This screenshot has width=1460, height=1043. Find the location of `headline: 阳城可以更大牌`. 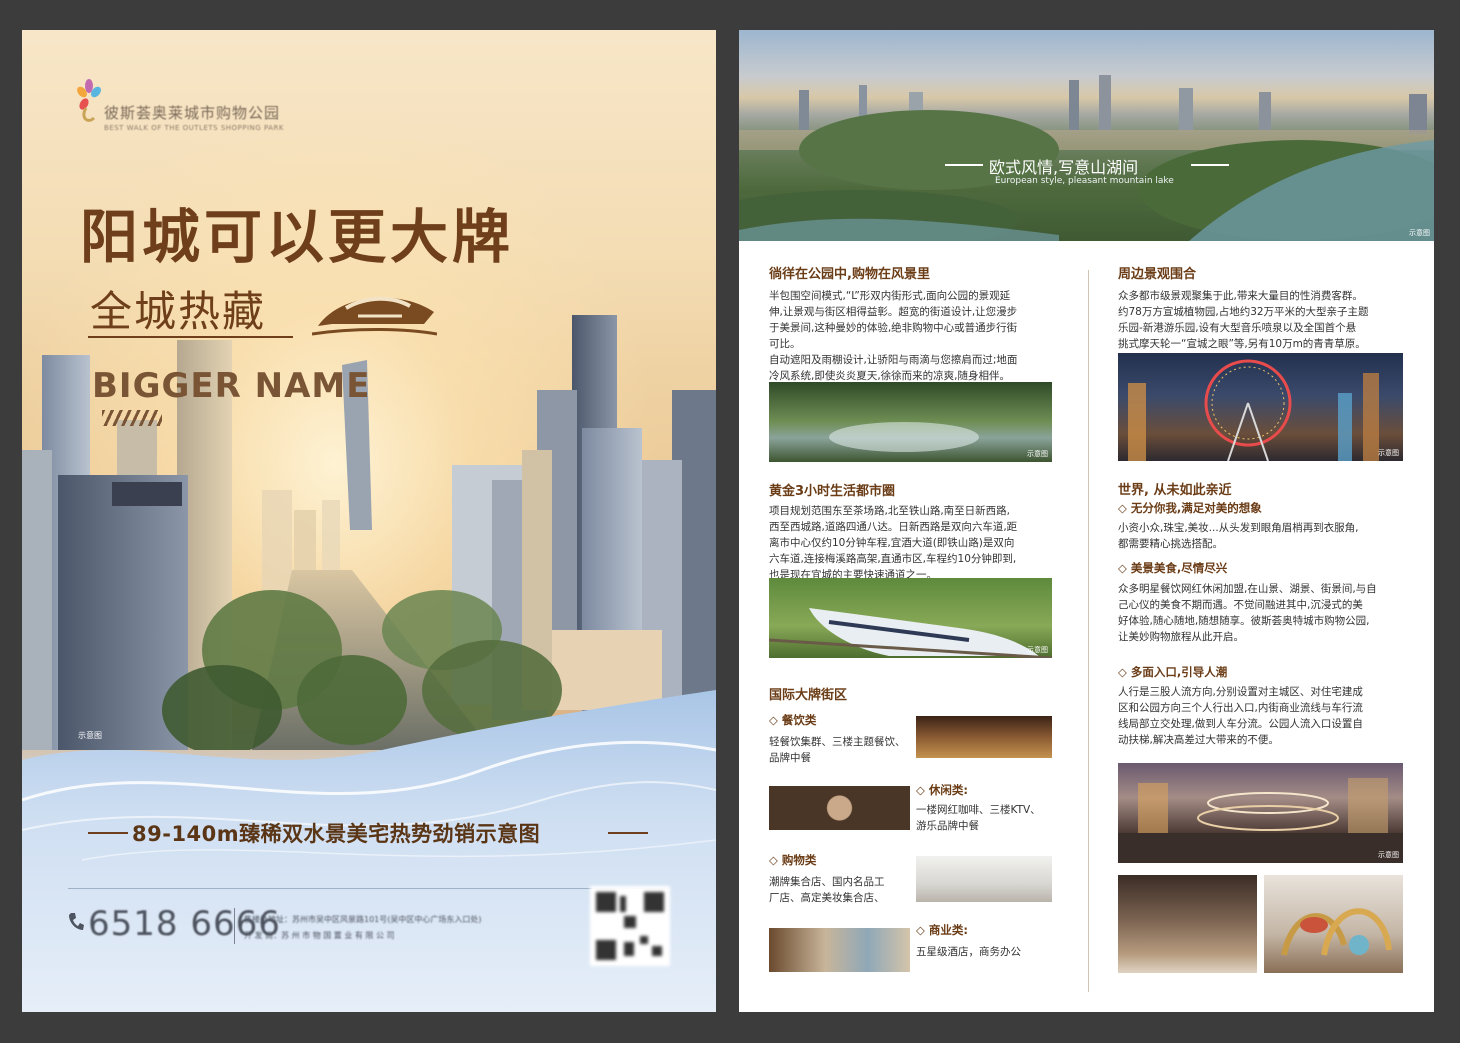

headline: 阳城可以更大牌 is located at coordinates (297, 237).